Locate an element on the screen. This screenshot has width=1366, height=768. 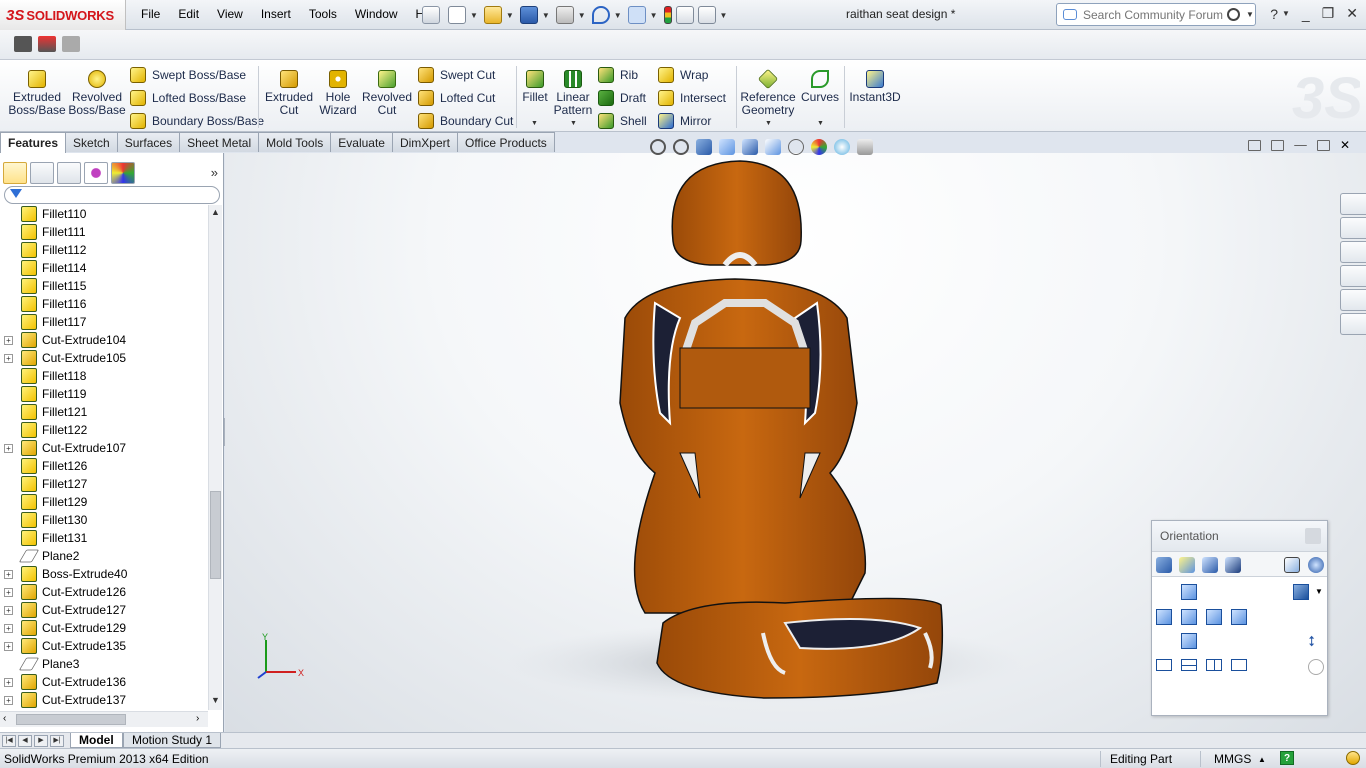
tree-item: Fillet117 is located at coordinates (104, 322).